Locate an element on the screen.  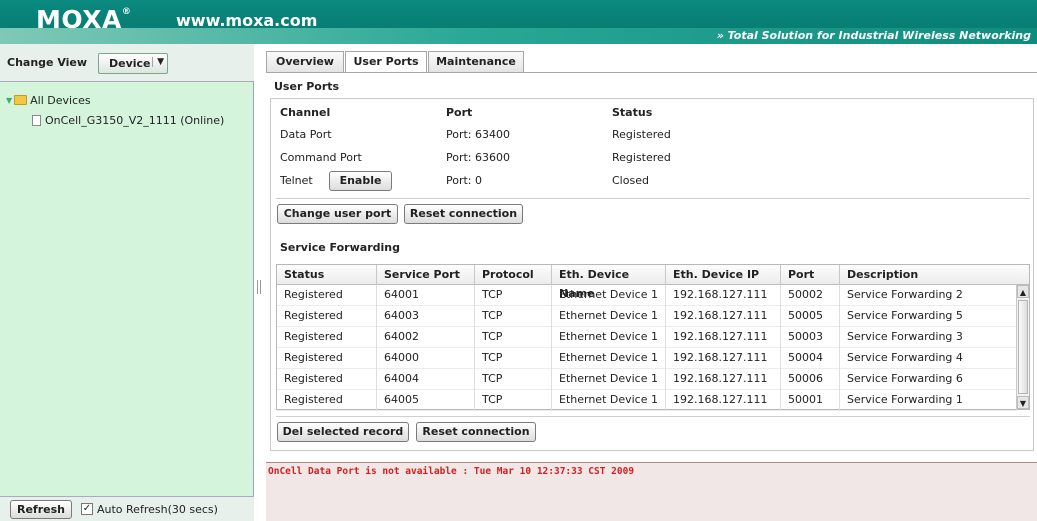
reset-connection-forwarding-button: Reset connection is located at coordinates (476, 432).